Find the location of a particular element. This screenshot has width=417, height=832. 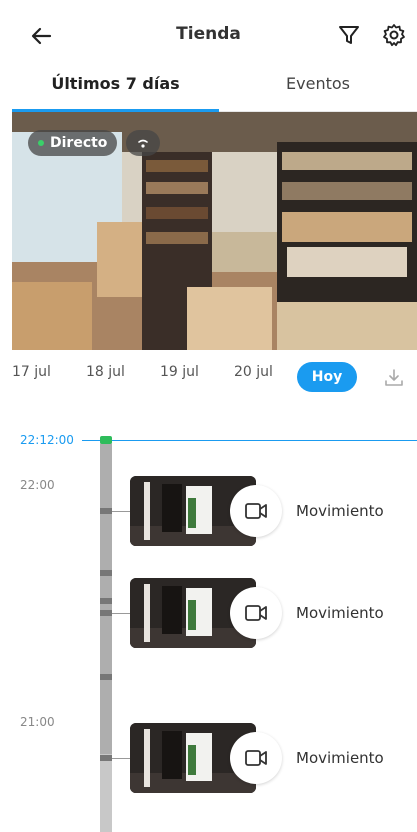

date-item: 20 jul is located at coordinates (253, 372).